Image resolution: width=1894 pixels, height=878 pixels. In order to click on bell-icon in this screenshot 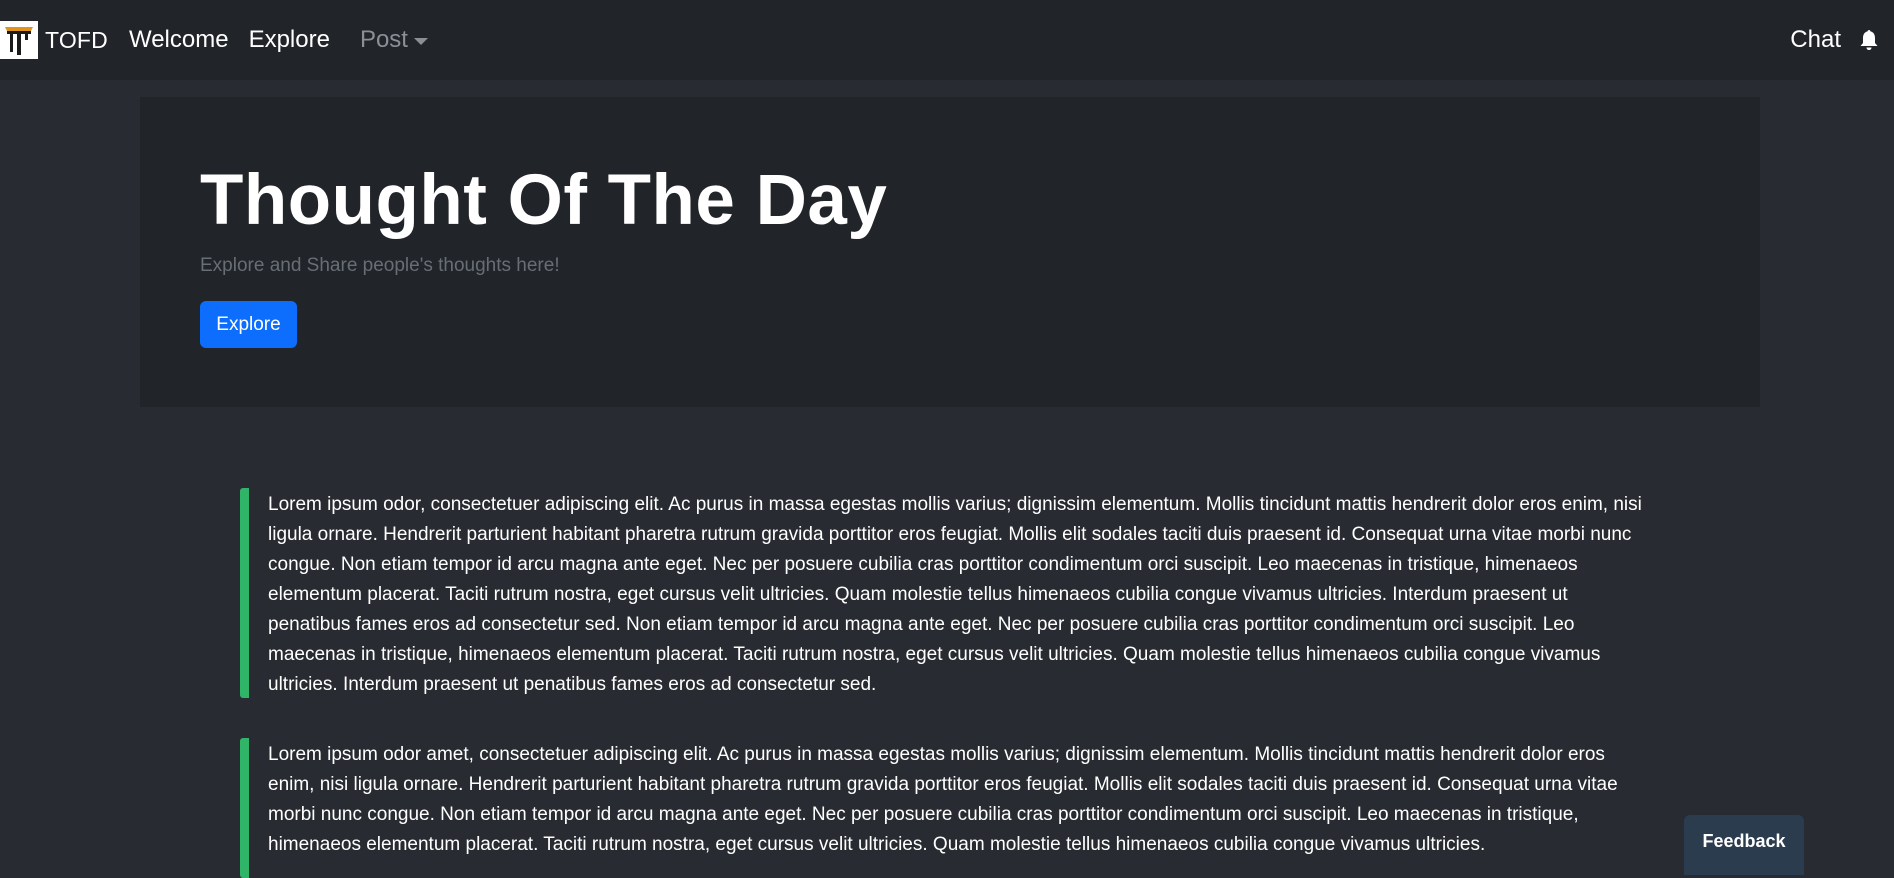, I will do `click(1869, 40)`.